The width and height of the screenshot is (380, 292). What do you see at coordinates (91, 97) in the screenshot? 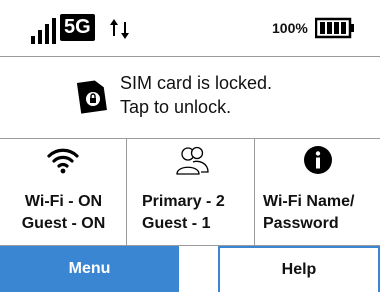
I see `sim-lock-icon` at bounding box center [91, 97].